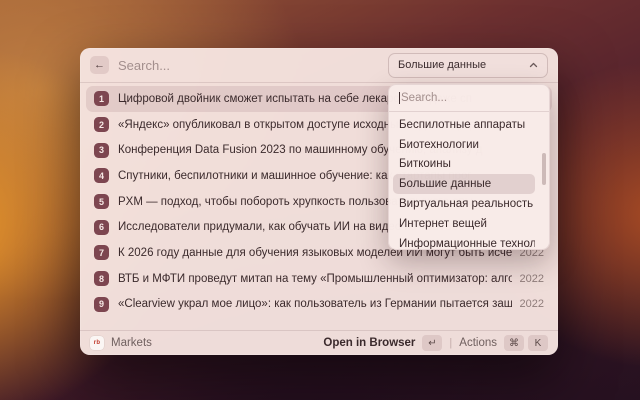 Image resolution: width=640 pixels, height=400 pixels. What do you see at coordinates (101, 176) in the screenshot?
I see `result-index-badge: 4` at bounding box center [101, 176].